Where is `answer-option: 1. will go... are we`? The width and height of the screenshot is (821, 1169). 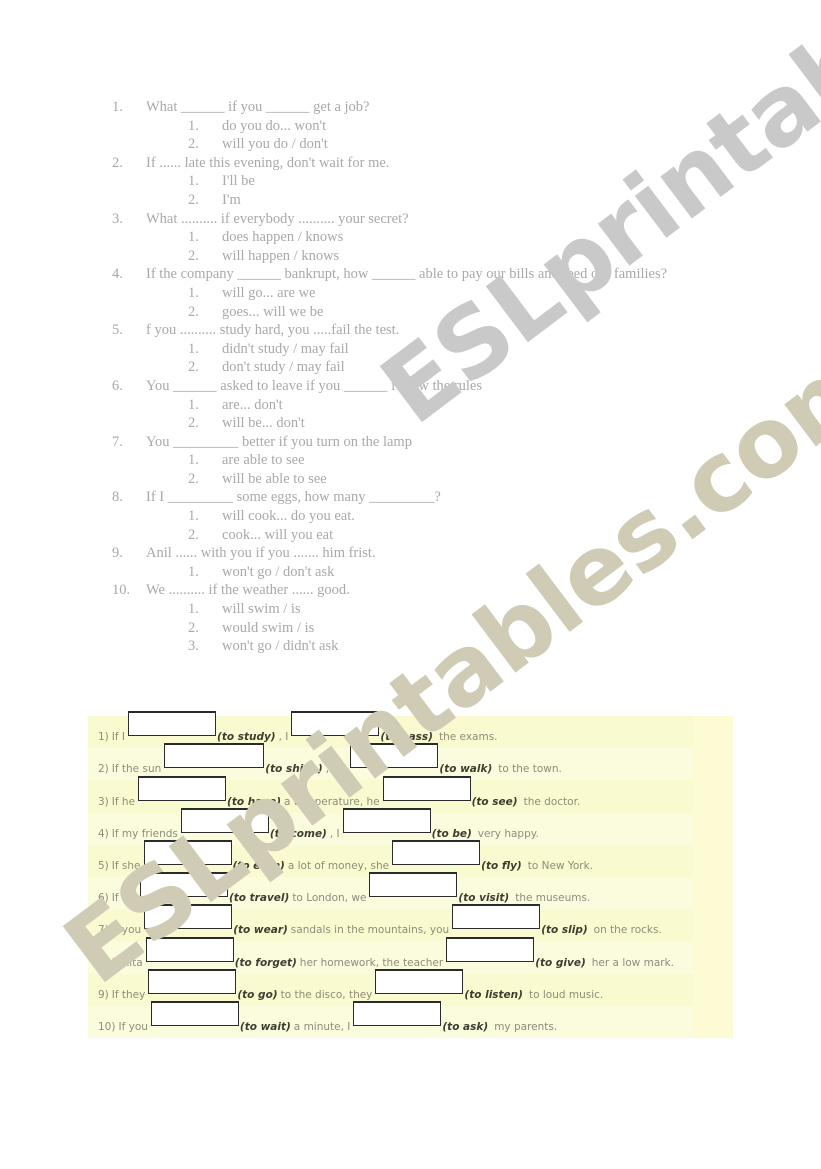
answer-option: 1. will go... are we is located at coordinates (412, 293).